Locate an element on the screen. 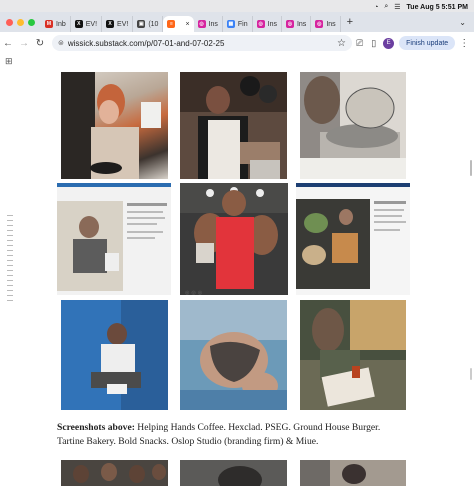 The image size is (474, 486). new-tab-button: + is located at coordinates (350, 22).